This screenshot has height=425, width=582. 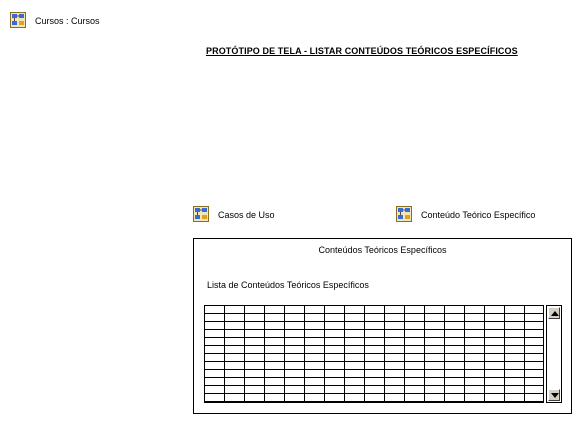 I want to click on form-title: Conteúdos Teóricos Específicos, so click(x=382, y=250).